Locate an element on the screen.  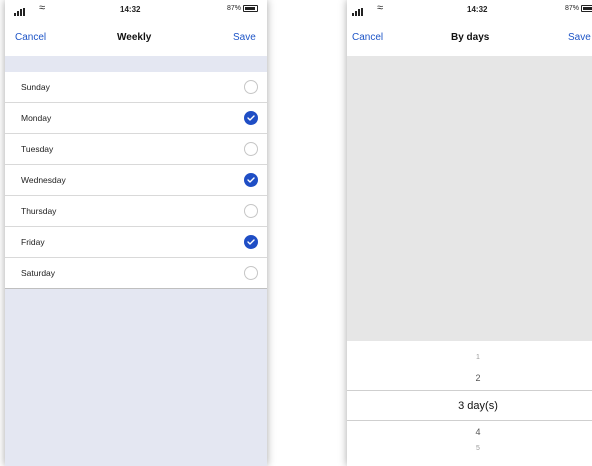
day-label: Friday is located at coordinates (33, 242).